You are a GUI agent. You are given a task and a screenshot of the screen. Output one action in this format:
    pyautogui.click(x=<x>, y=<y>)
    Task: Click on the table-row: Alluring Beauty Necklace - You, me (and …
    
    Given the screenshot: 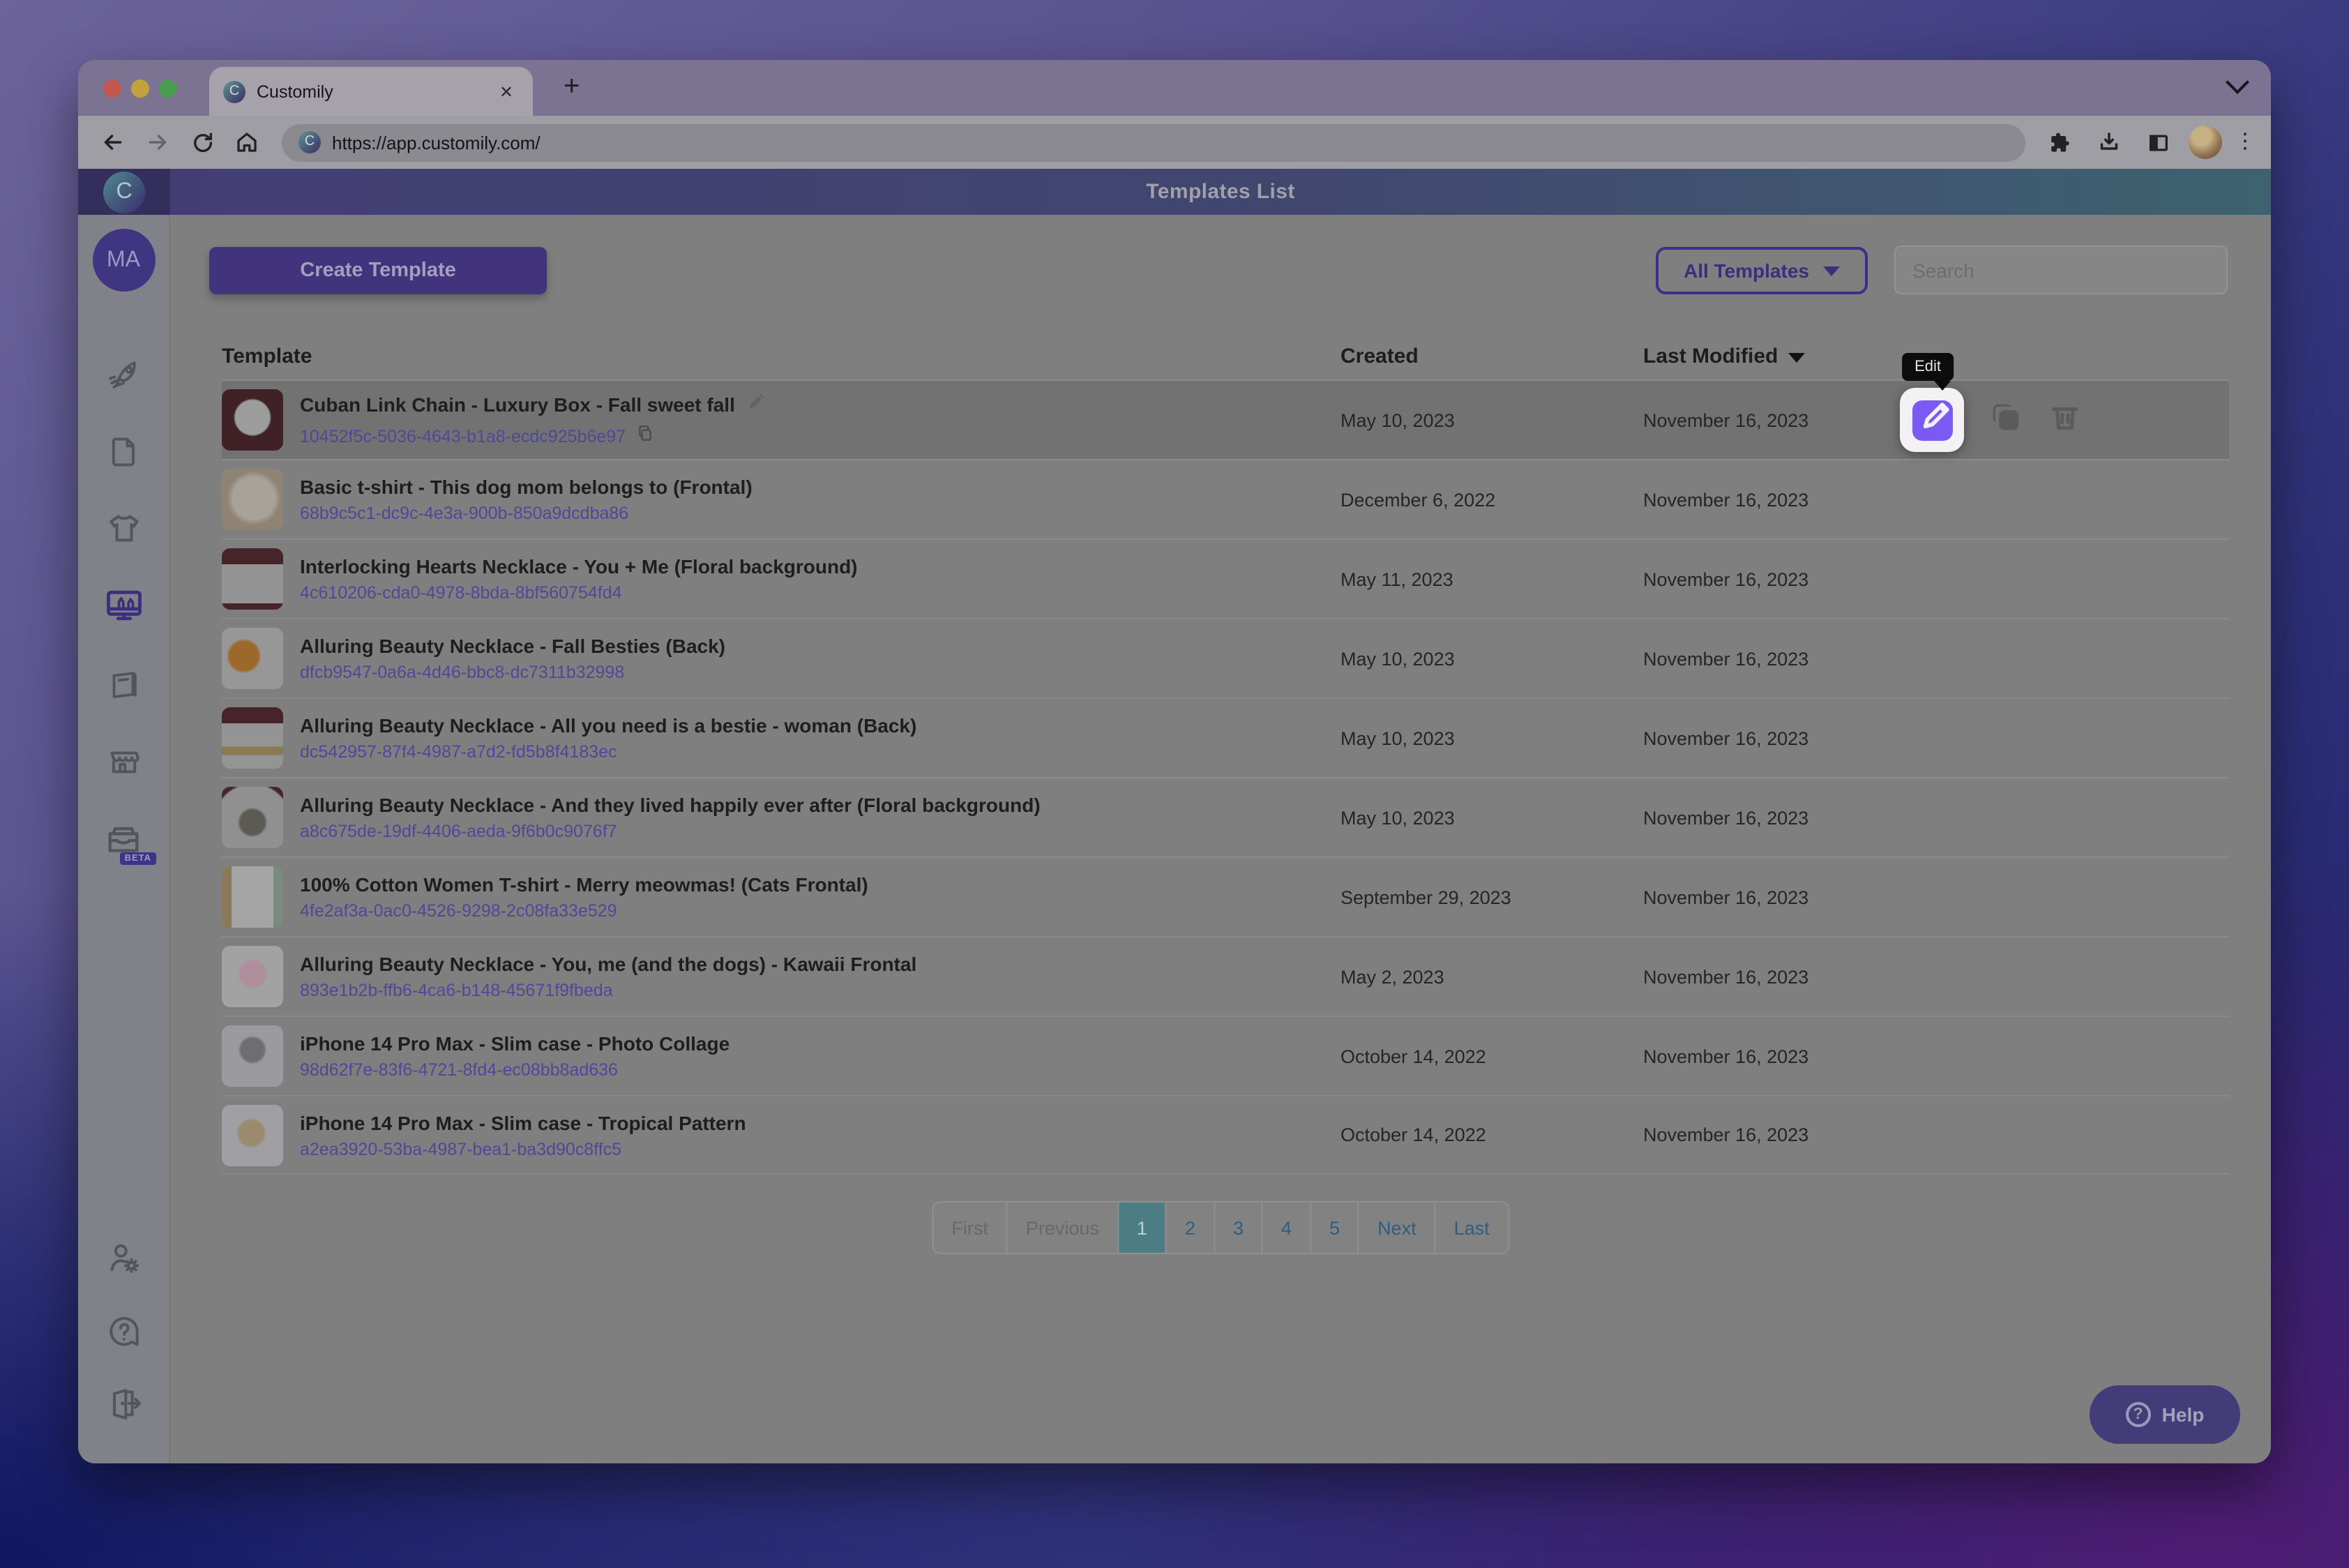 What is the action you would take?
    pyautogui.click(x=1225, y=976)
    